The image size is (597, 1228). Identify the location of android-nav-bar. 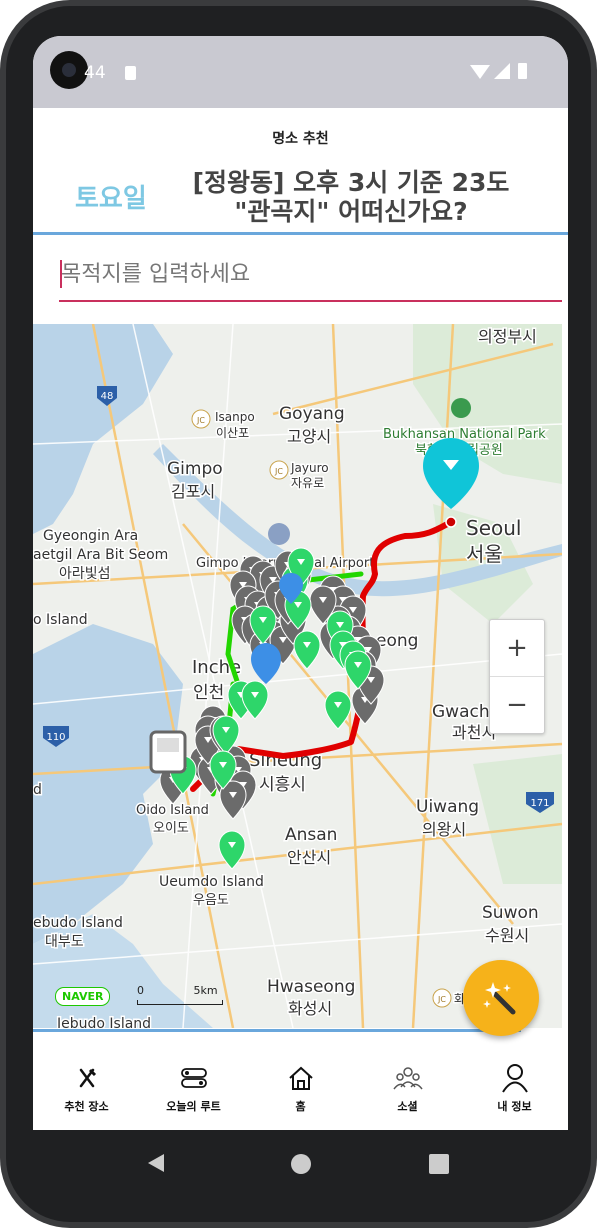
(300, 1164).